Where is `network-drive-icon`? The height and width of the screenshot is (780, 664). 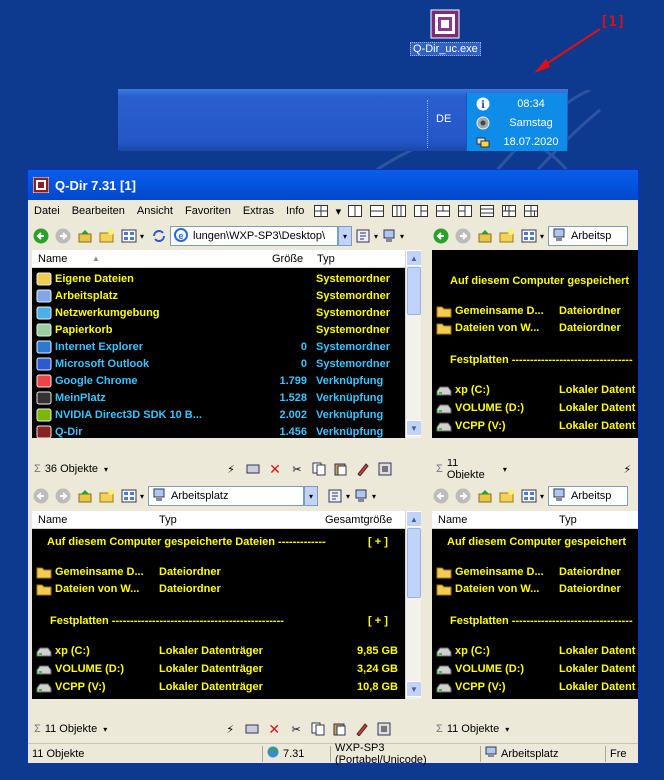
network-drive-icon is located at coordinates (253, 469).